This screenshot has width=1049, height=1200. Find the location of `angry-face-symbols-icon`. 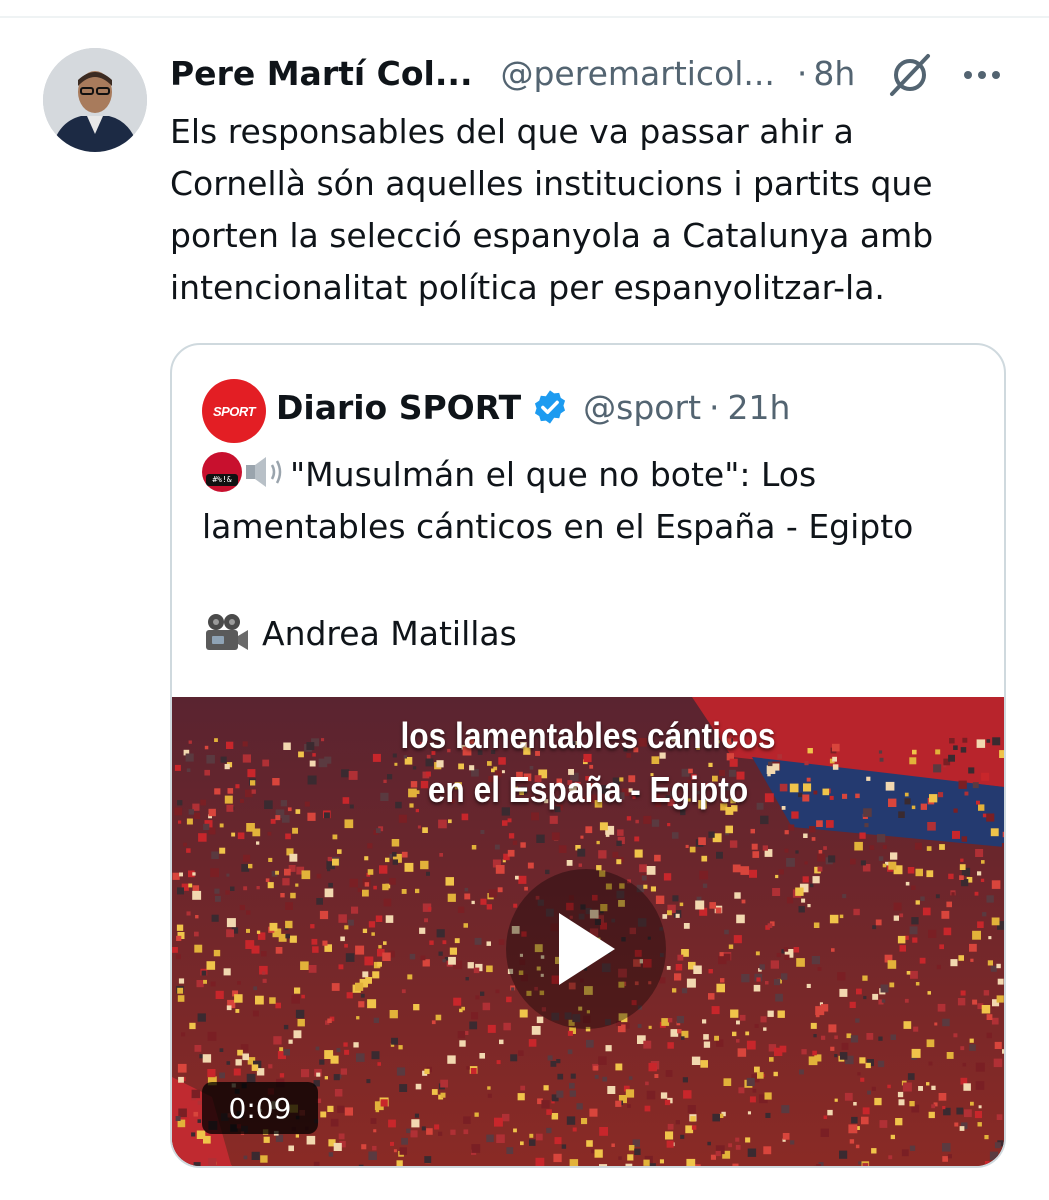

angry-face-symbols-icon is located at coordinates (222, 472).